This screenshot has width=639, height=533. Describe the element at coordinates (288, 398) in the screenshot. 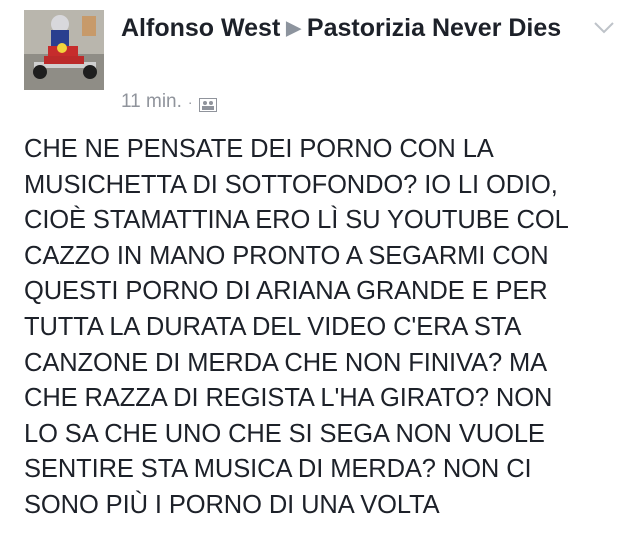

I see `post-body-line: CHE RAZZA DI REGISTA L'HA GIRATO? NON` at that location.